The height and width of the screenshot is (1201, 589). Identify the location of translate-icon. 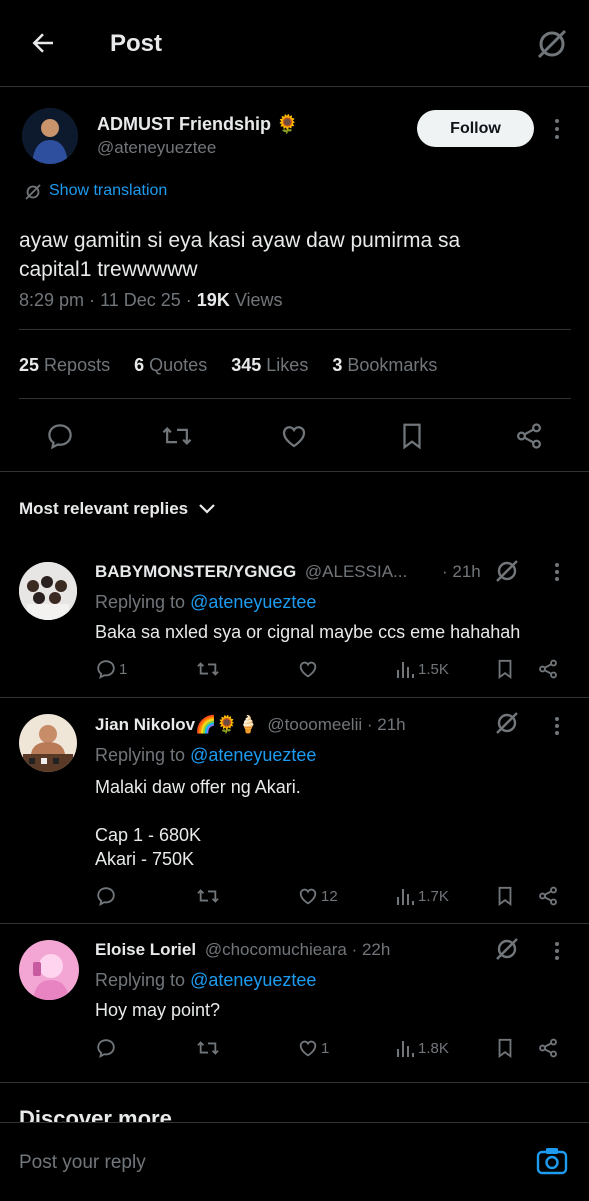
(33, 192).